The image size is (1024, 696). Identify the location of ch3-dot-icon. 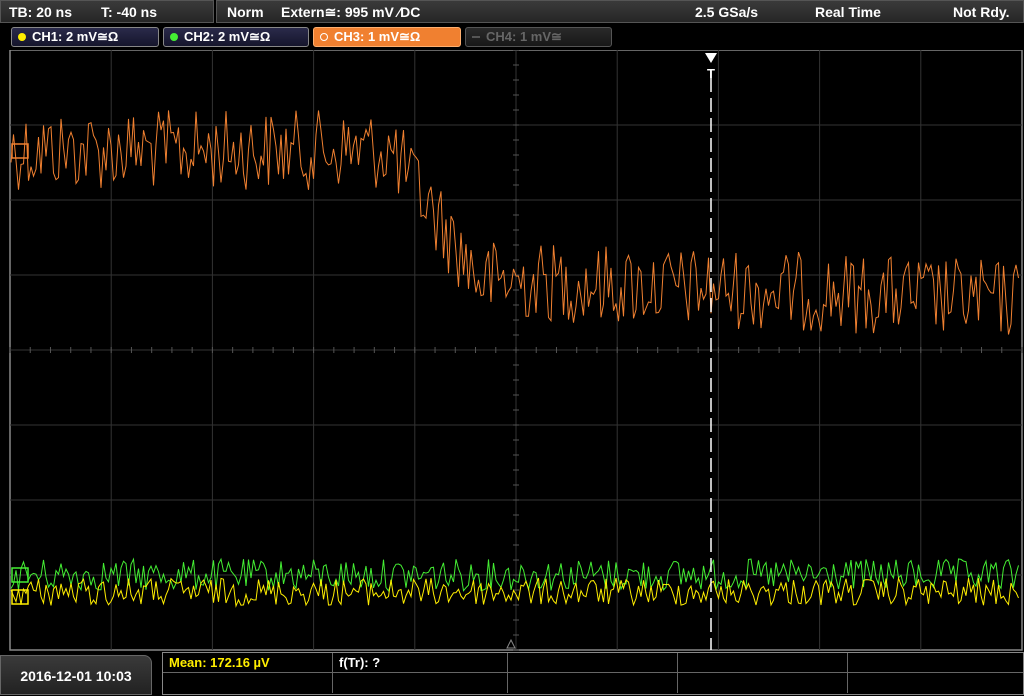
(324, 37).